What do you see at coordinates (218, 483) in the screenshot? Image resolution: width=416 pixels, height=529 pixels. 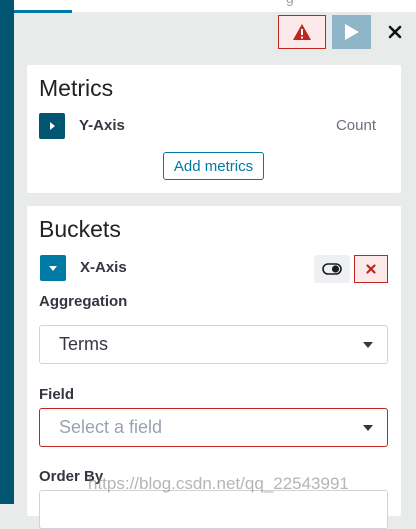 I see `watermark-text: https://blog.csdn.net/qq_22543991` at bounding box center [218, 483].